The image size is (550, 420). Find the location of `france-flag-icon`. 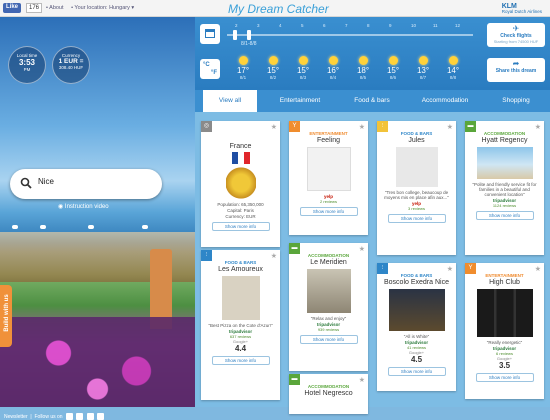

france-flag-icon is located at coordinates (240, 158).